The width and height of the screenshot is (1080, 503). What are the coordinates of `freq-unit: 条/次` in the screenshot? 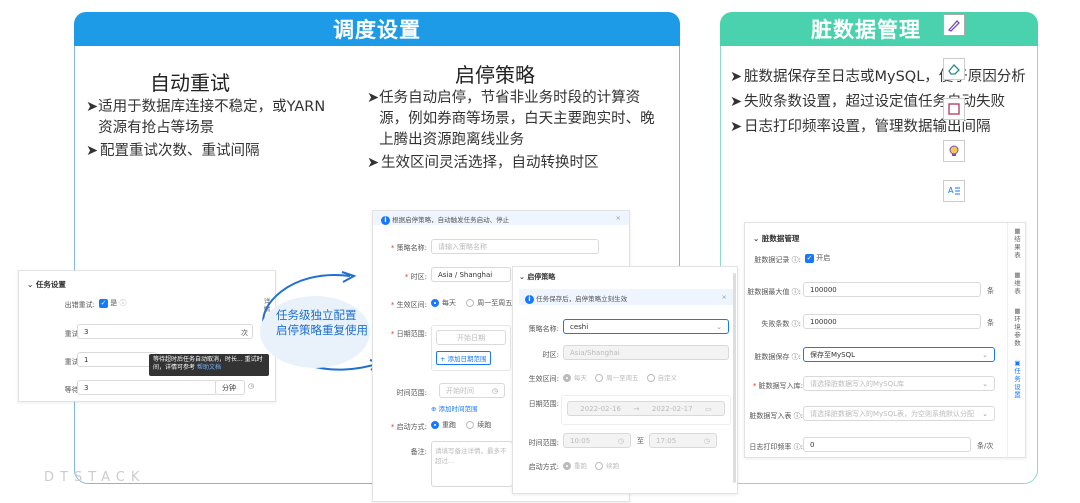 It's located at (985, 446).